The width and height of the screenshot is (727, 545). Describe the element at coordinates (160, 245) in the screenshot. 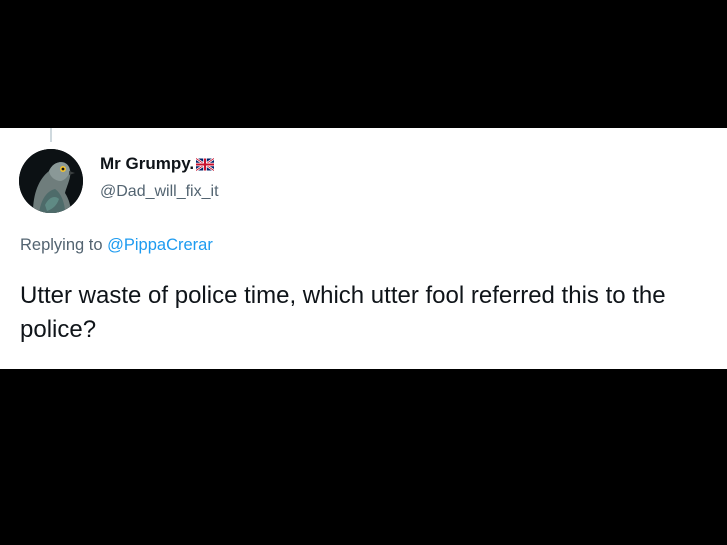

I see `reply-mention-link: @PippaCrerar` at that location.